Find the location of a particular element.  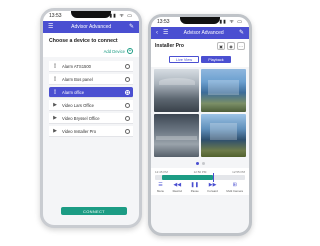

device-item: ▯ Alarm Bos panel is located at coordinates (91, 79).